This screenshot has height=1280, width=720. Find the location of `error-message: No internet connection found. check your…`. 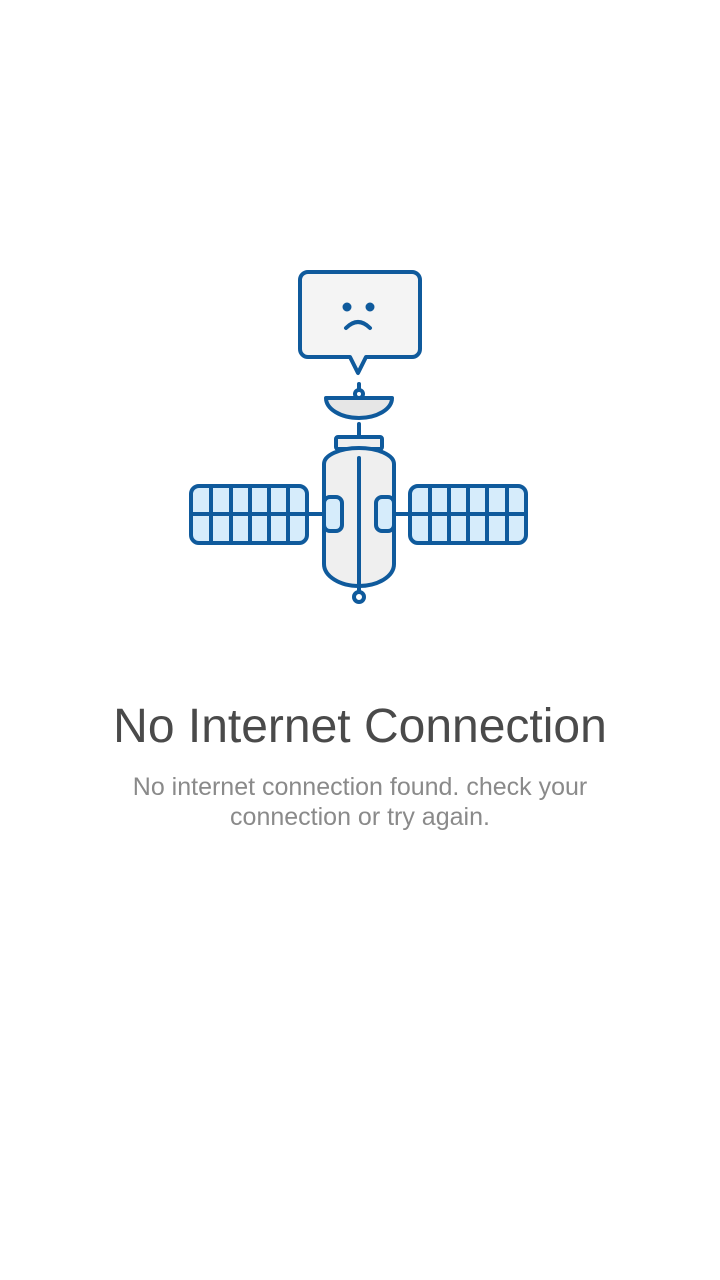

error-message: No internet connection found. check your… is located at coordinates (360, 802).